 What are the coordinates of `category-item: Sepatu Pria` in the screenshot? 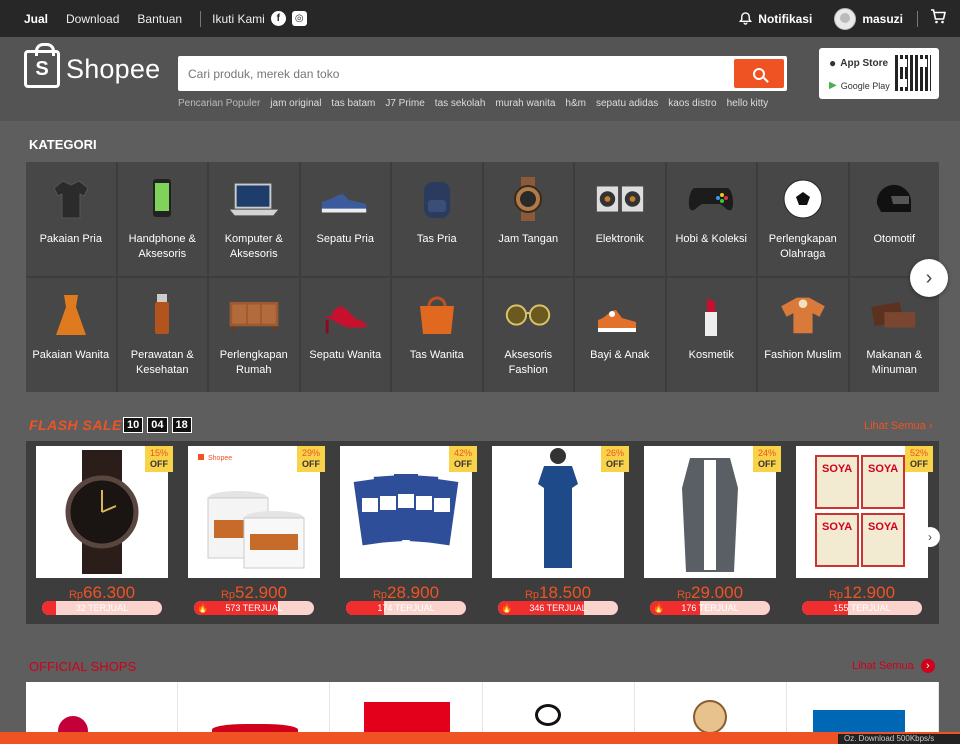 It's located at (345, 219).